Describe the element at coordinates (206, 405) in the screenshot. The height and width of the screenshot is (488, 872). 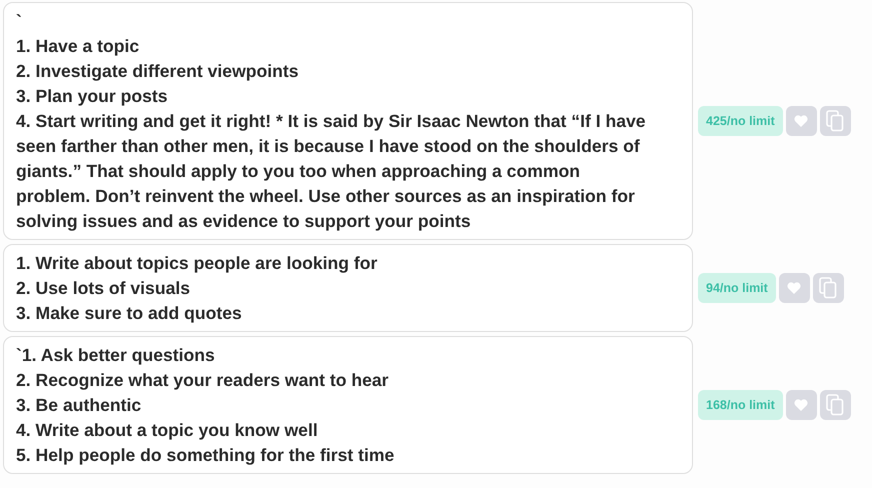
I see `message-text: `1. Ask better questions 2. Recognize what your readers want to hear 3. Be authentic 4. Write about a topic you know well 5. Help people do something for the first time` at that location.